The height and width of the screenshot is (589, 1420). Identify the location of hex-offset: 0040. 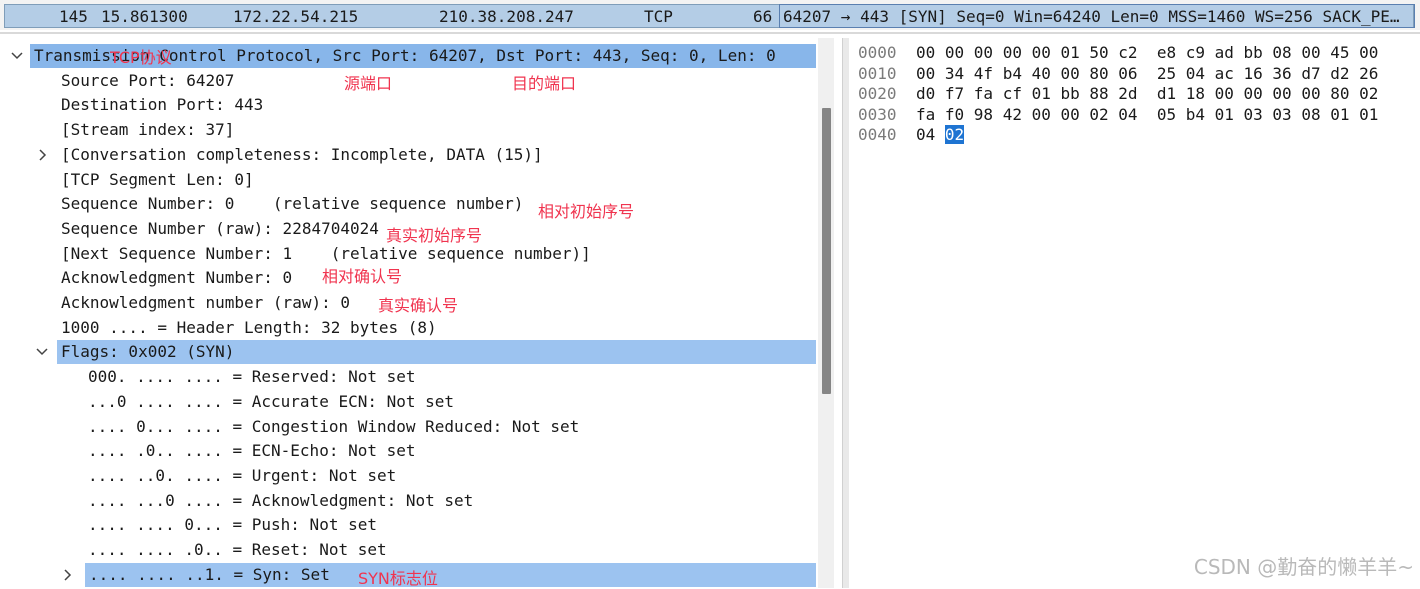
(877, 135).